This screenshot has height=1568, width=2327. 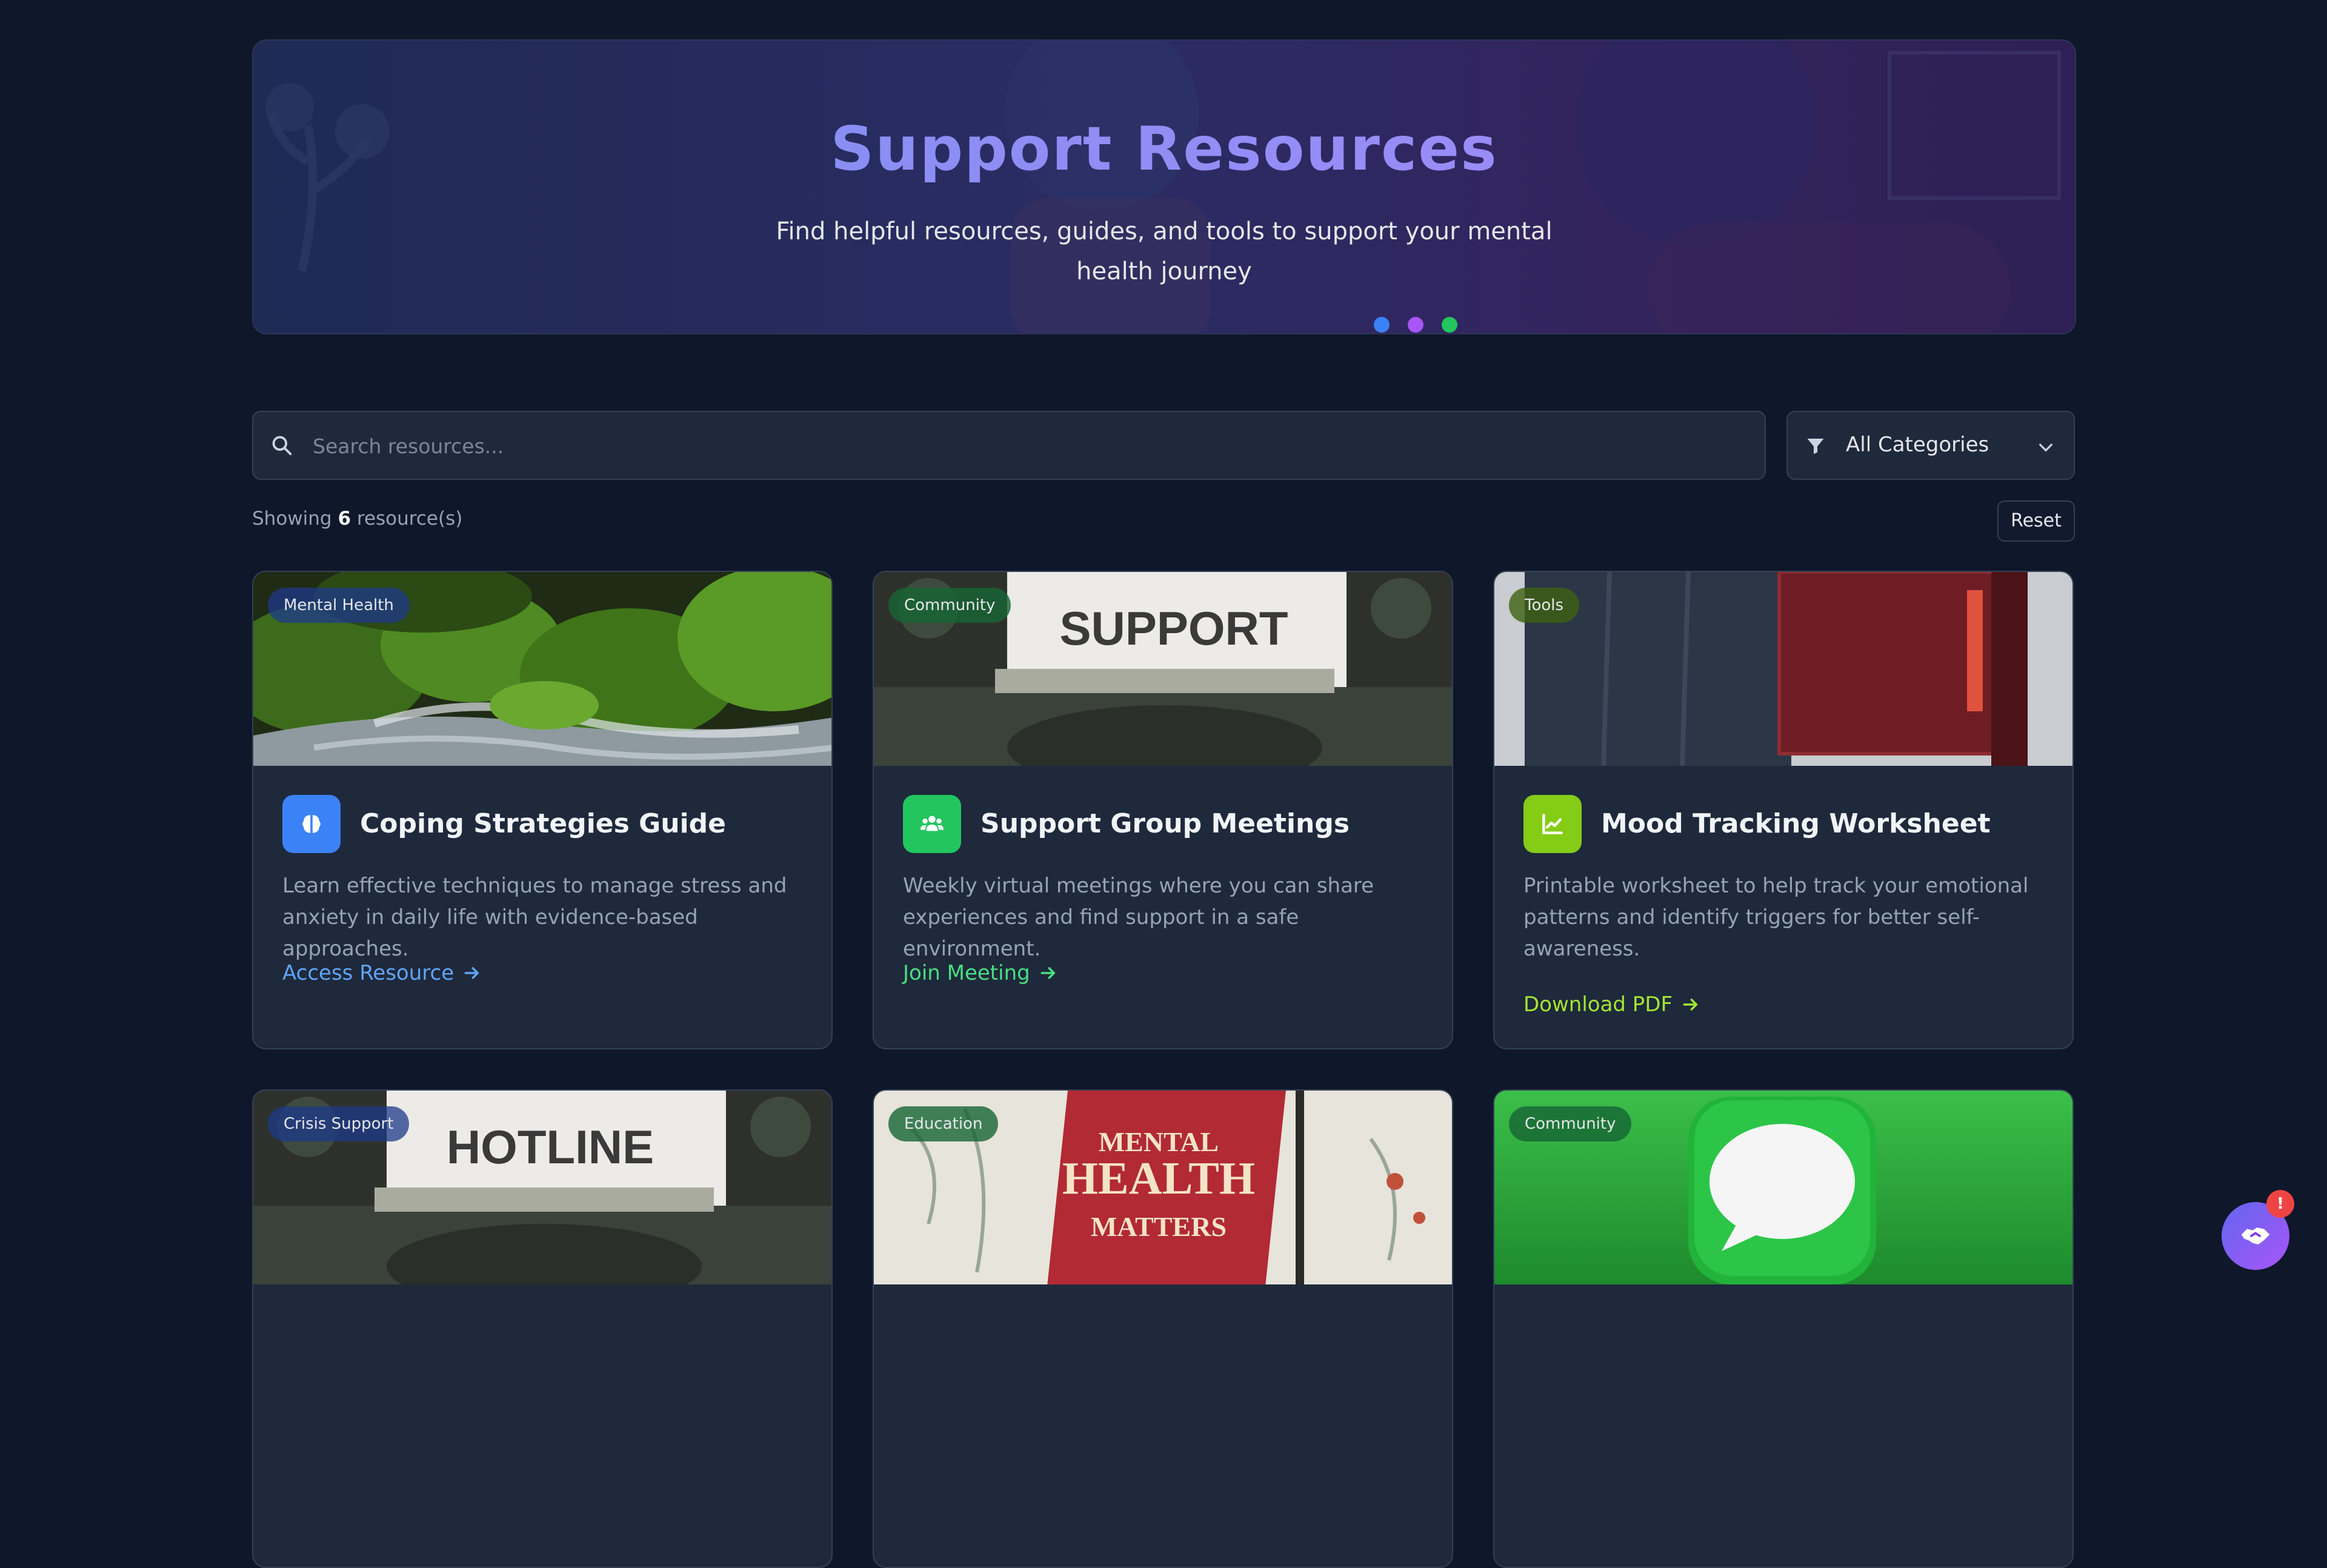 I want to click on hero-dots, so click(x=1415, y=325).